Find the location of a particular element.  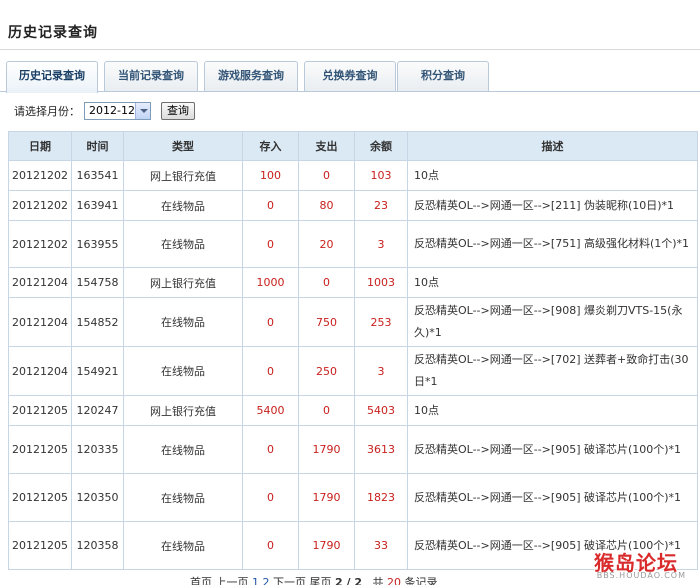

cell-balance: 3613 is located at coordinates (381, 449).